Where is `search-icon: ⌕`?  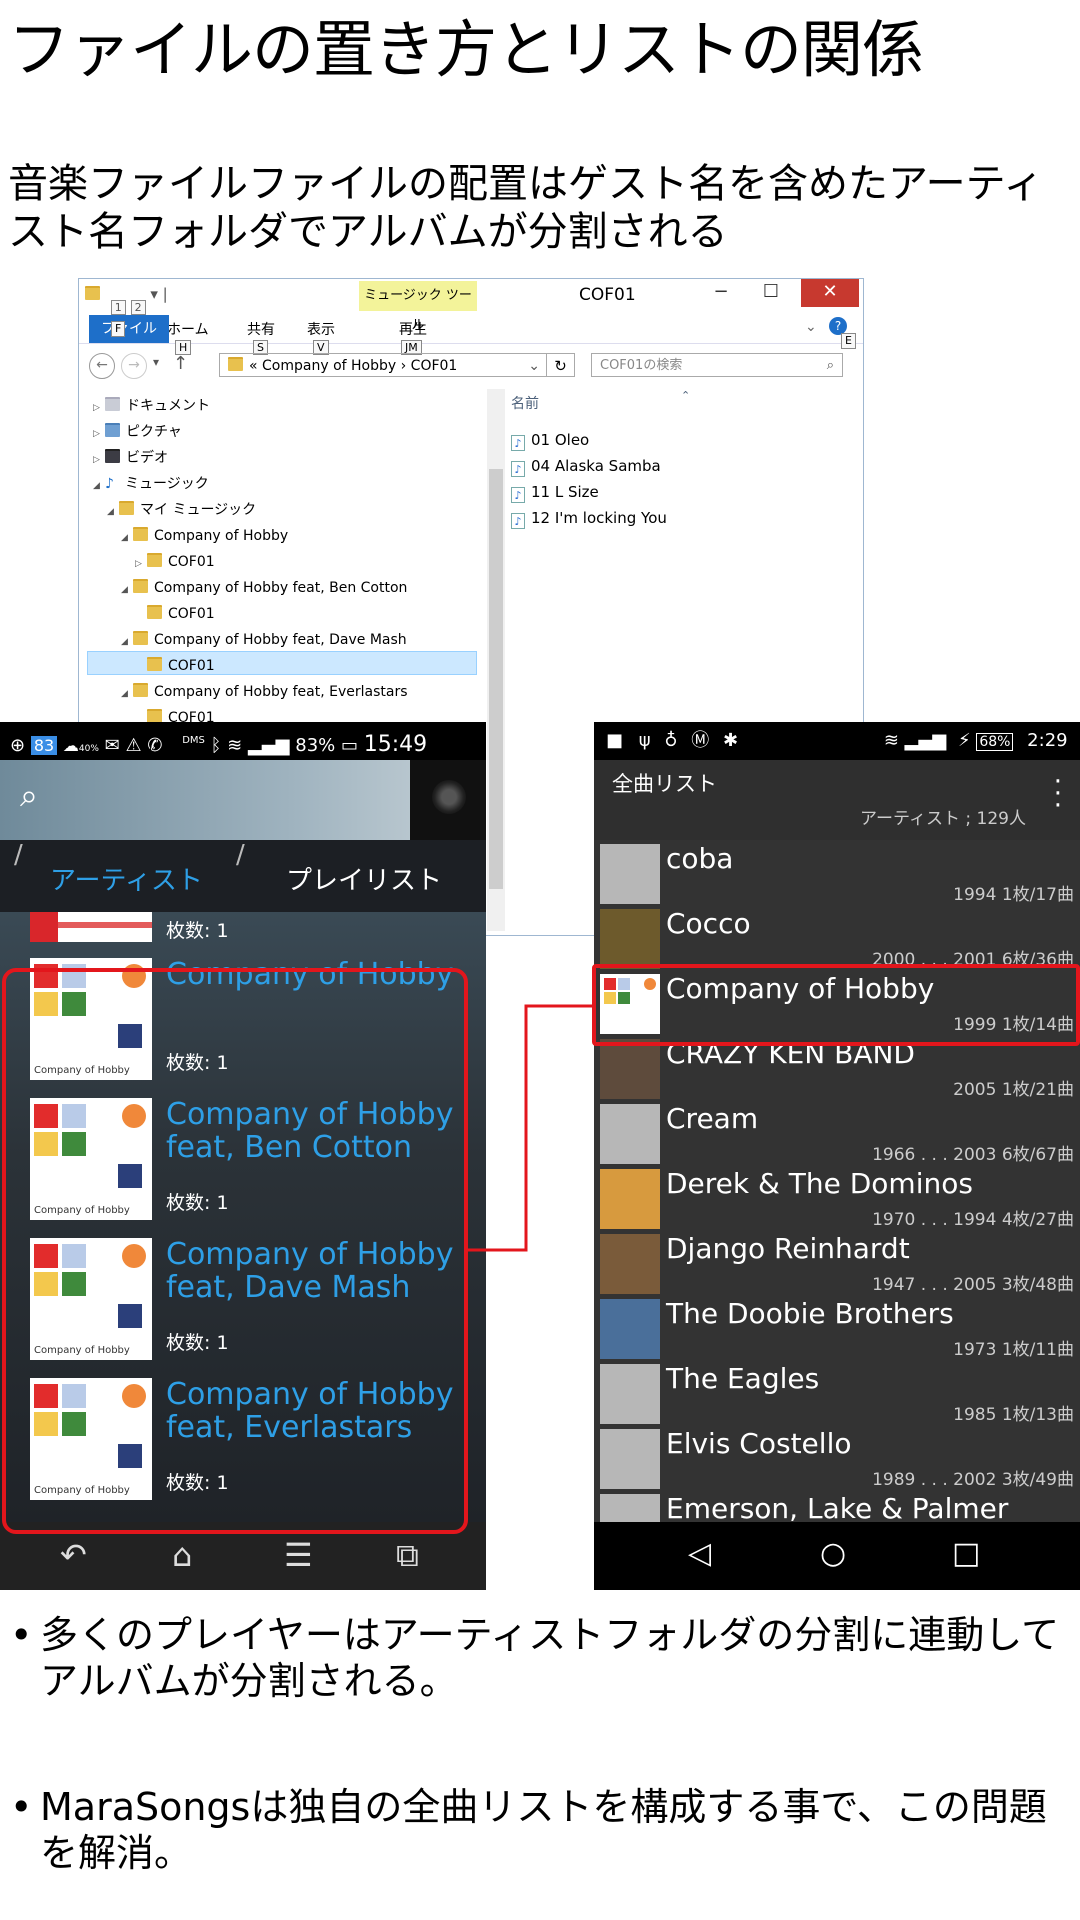 search-icon: ⌕ is located at coordinates (29, 795).